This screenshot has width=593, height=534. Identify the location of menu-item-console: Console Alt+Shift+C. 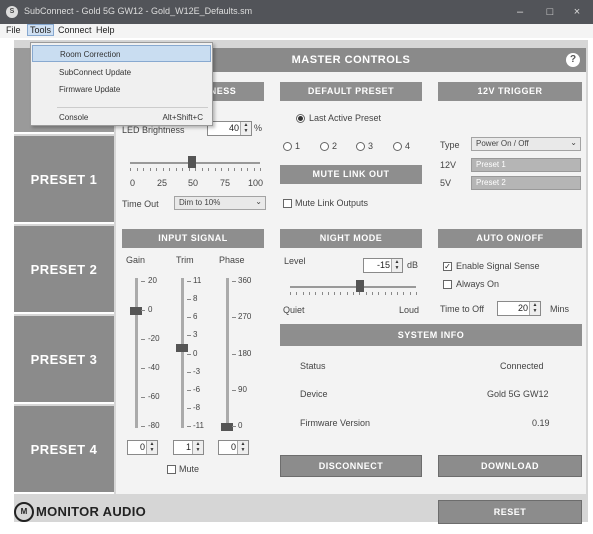
(121, 117).